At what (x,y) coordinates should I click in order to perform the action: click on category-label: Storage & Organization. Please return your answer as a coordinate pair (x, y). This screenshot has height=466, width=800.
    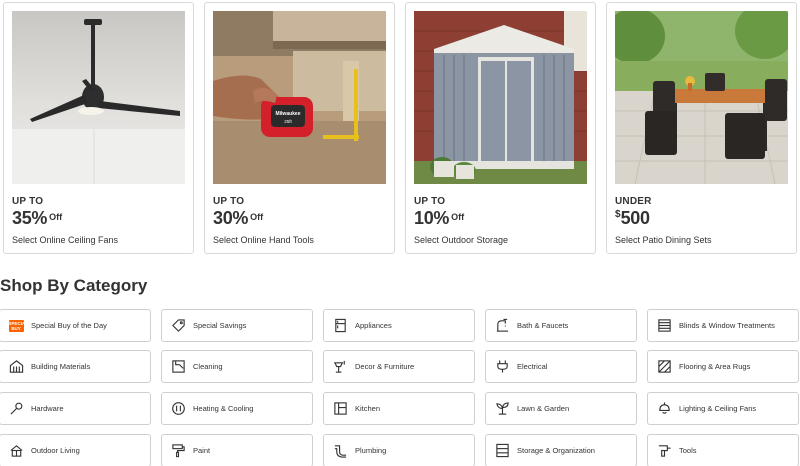
    Looking at the image, I should click on (556, 450).